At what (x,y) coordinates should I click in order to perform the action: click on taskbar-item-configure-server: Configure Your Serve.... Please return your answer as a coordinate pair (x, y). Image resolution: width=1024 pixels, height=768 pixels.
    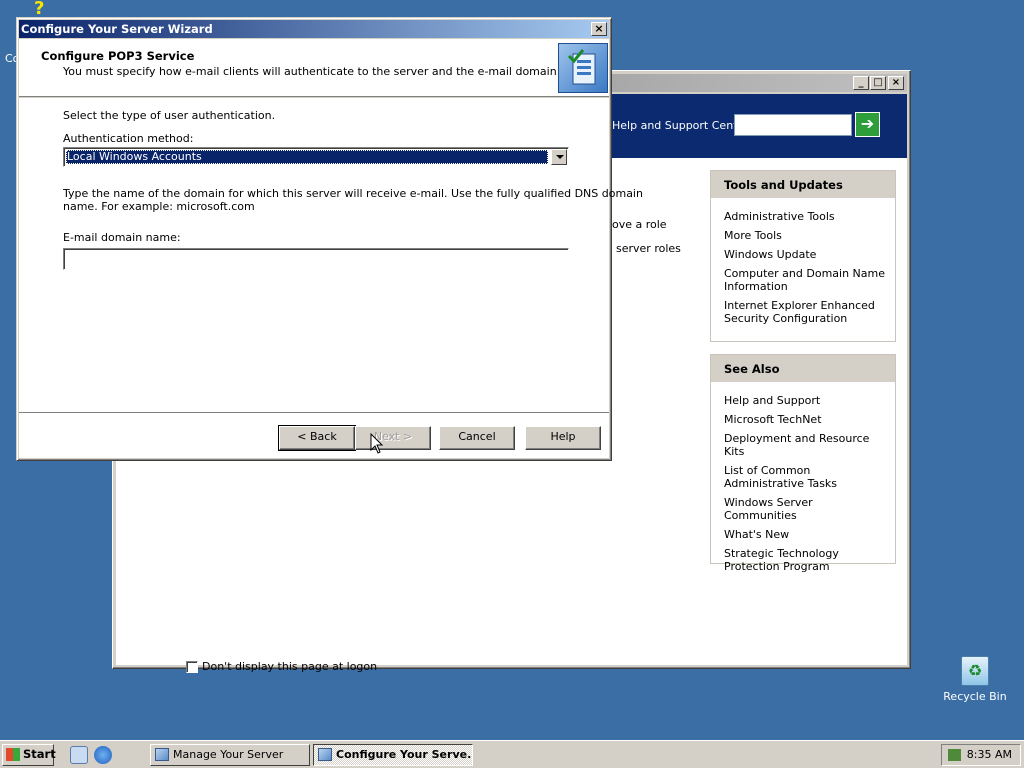
    Looking at the image, I should click on (393, 755).